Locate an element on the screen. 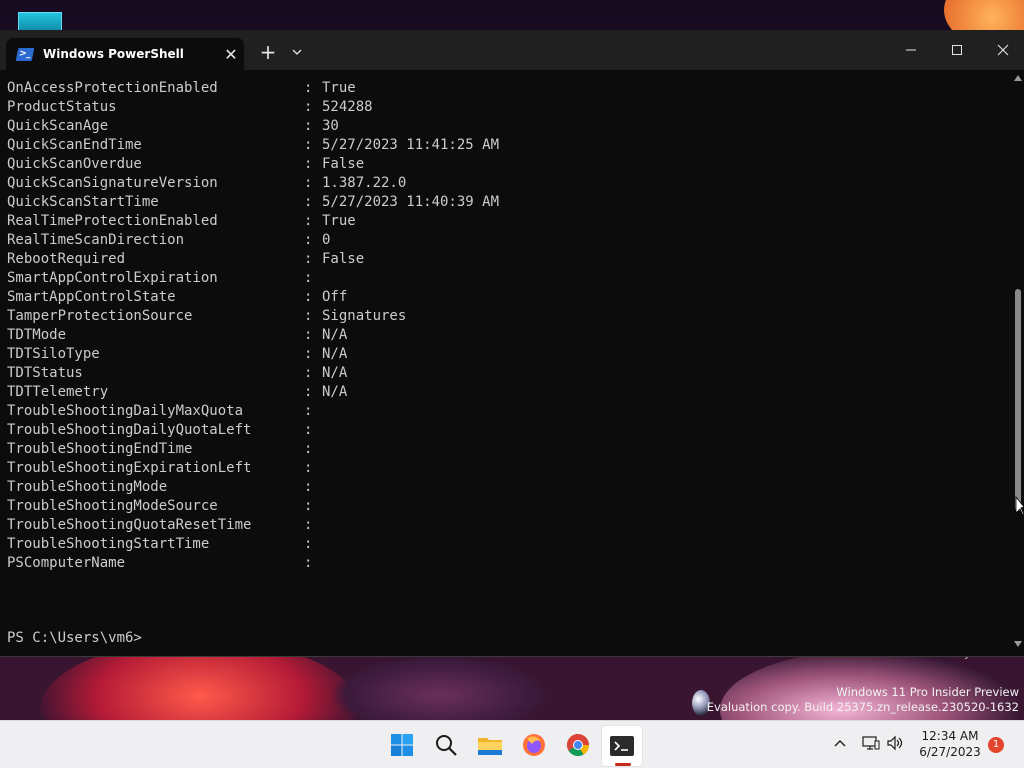  vertical-scrollbar is located at coordinates (1018, 363).